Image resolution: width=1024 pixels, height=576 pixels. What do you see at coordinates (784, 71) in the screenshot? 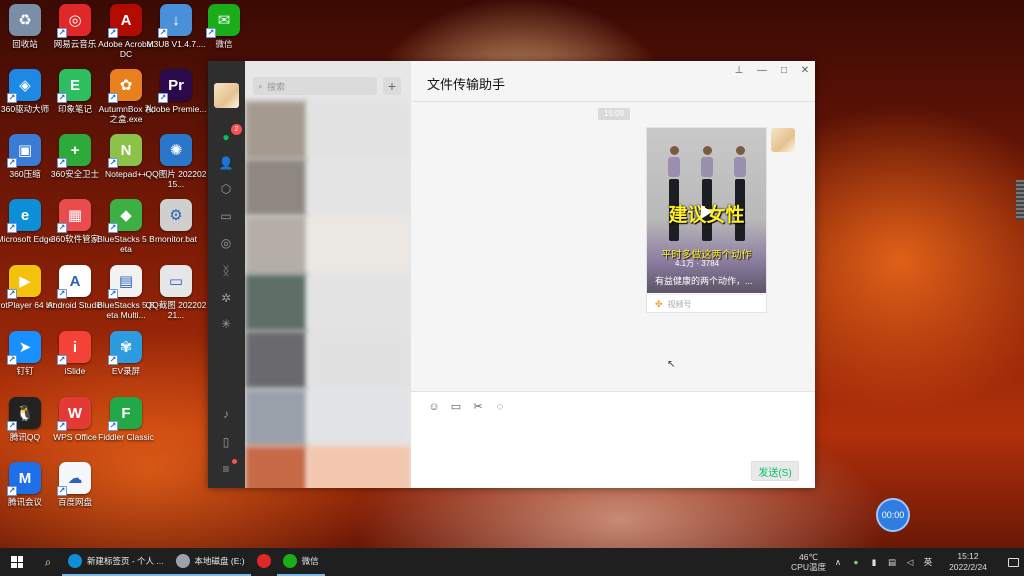
I see `maximize-button: □` at bounding box center [784, 71].